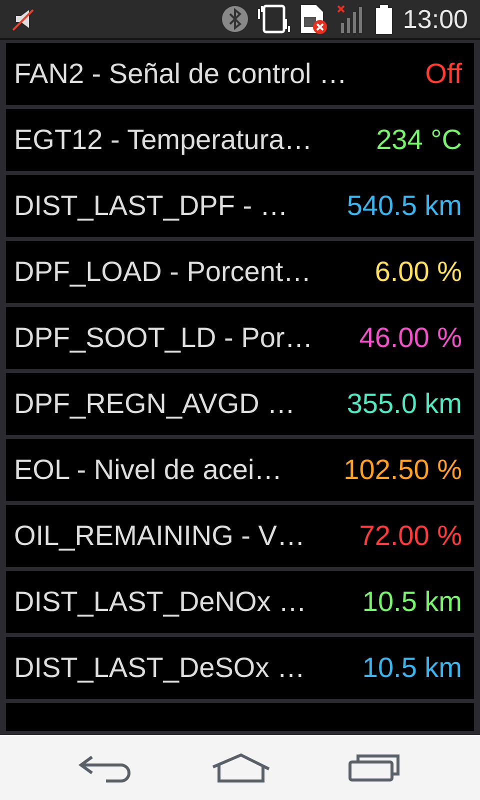 This screenshot has width=480, height=800. What do you see at coordinates (418, 272) in the screenshot?
I see `parameter-value: 6.00 %` at bounding box center [418, 272].